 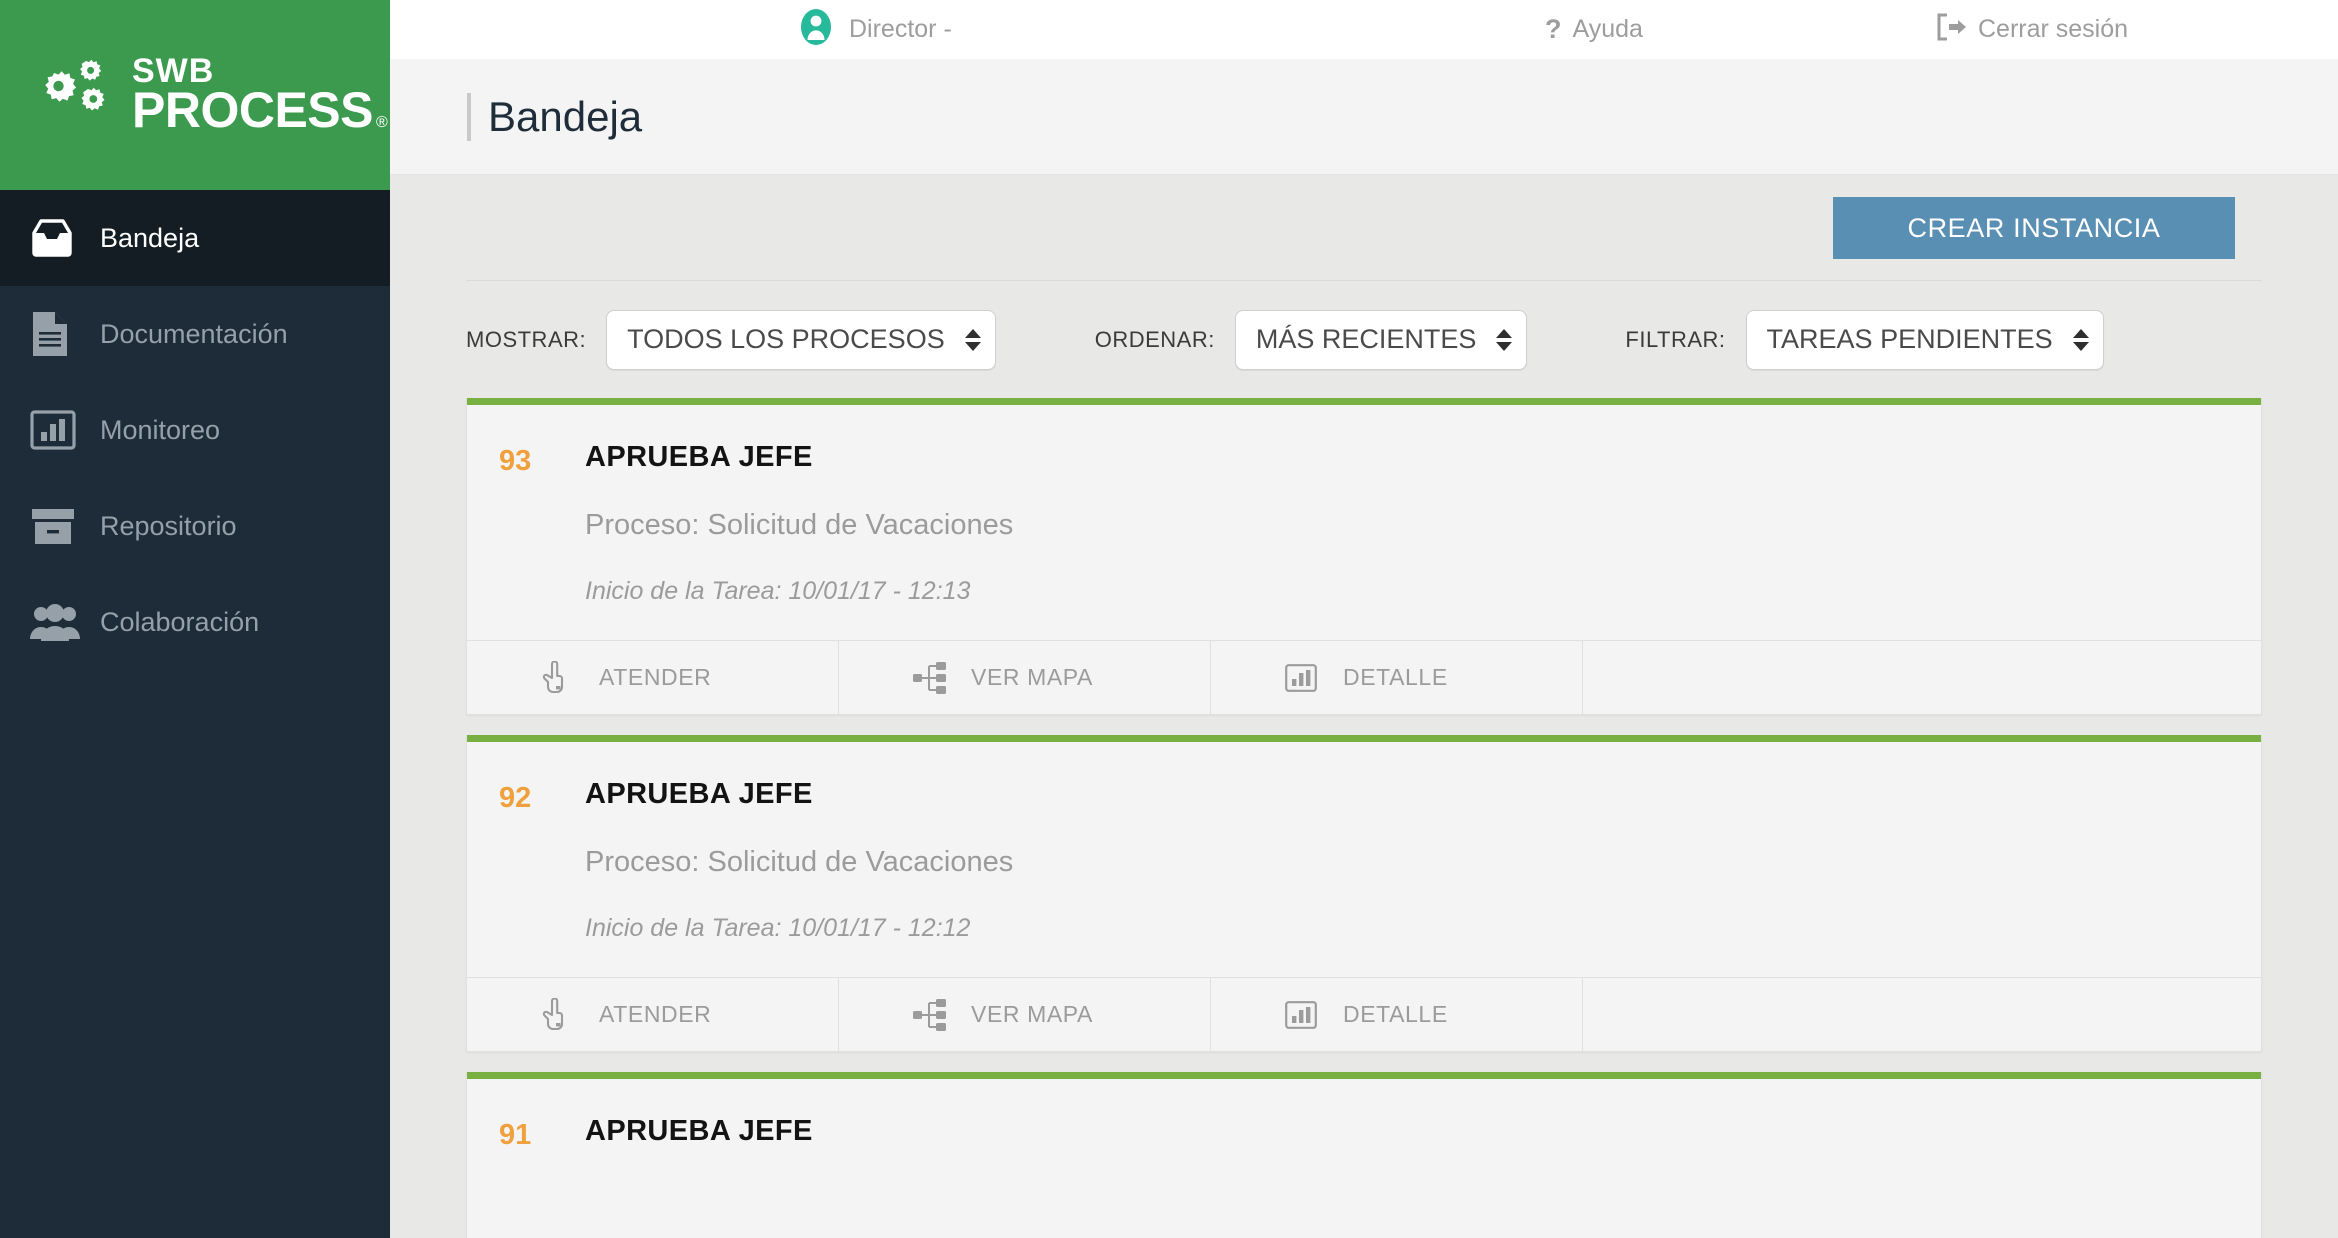 What do you see at coordinates (150, 237) in the screenshot?
I see `sidebar-item-label: Bandeja` at bounding box center [150, 237].